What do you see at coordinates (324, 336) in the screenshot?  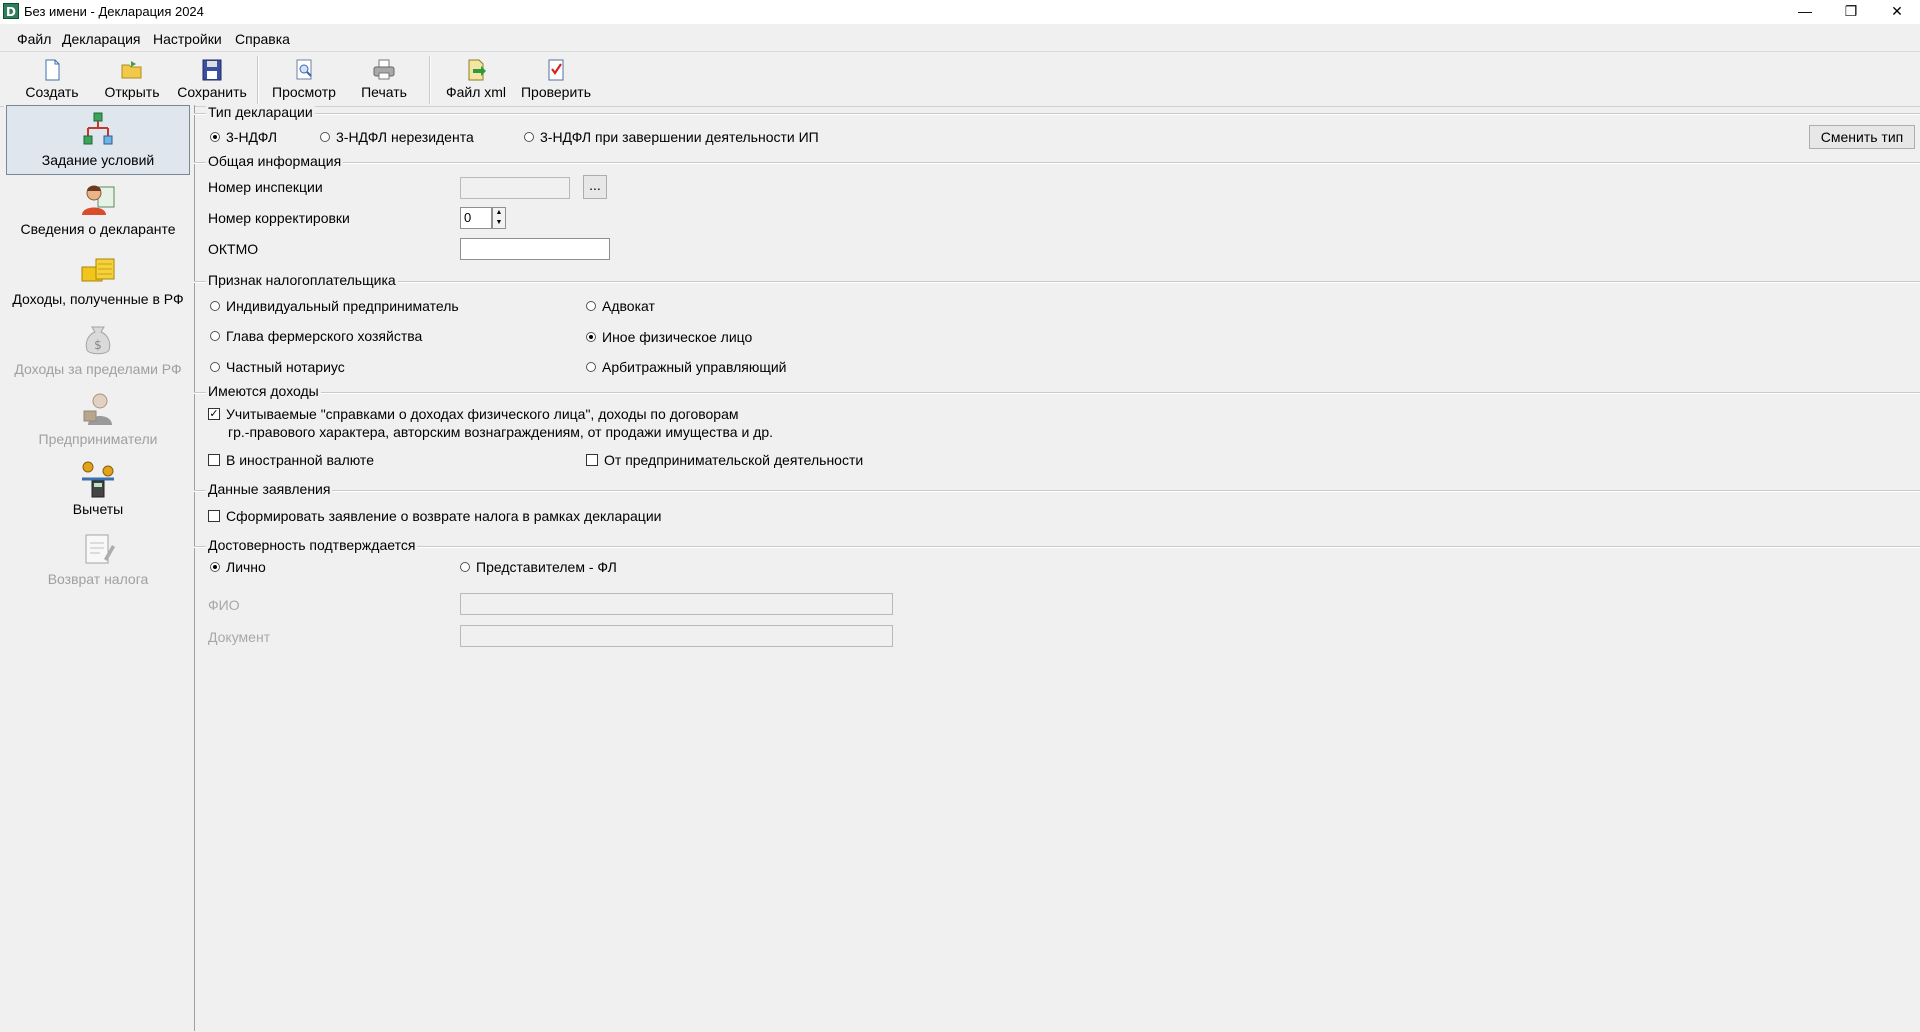 I see `radio-farm-head-label: Глава фермерского хозяйства` at bounding box center [324, 336].